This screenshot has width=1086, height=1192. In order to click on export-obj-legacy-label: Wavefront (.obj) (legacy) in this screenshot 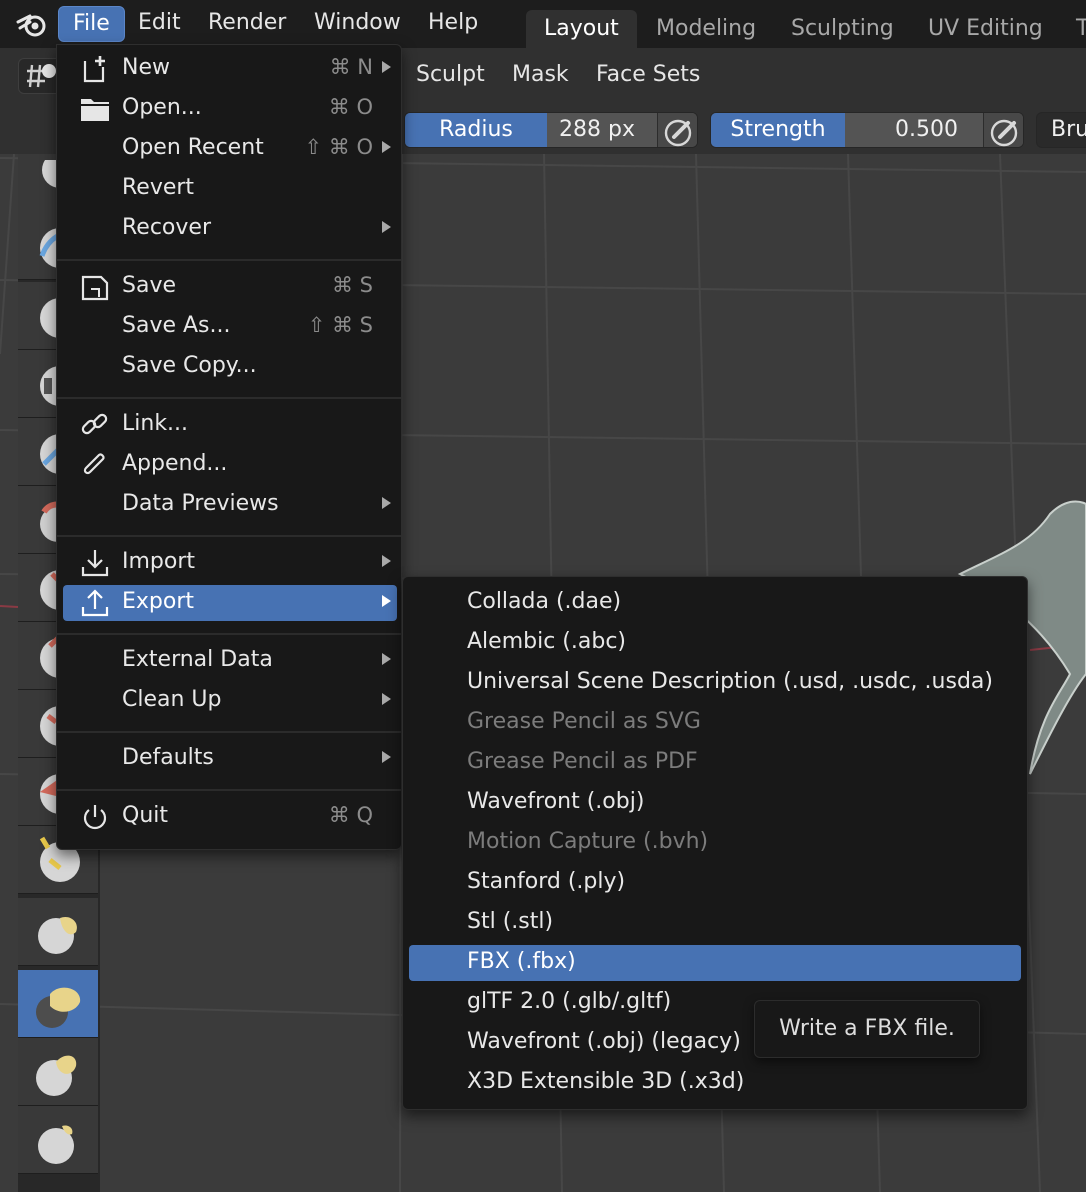, I will do `click(604, 1041)`.